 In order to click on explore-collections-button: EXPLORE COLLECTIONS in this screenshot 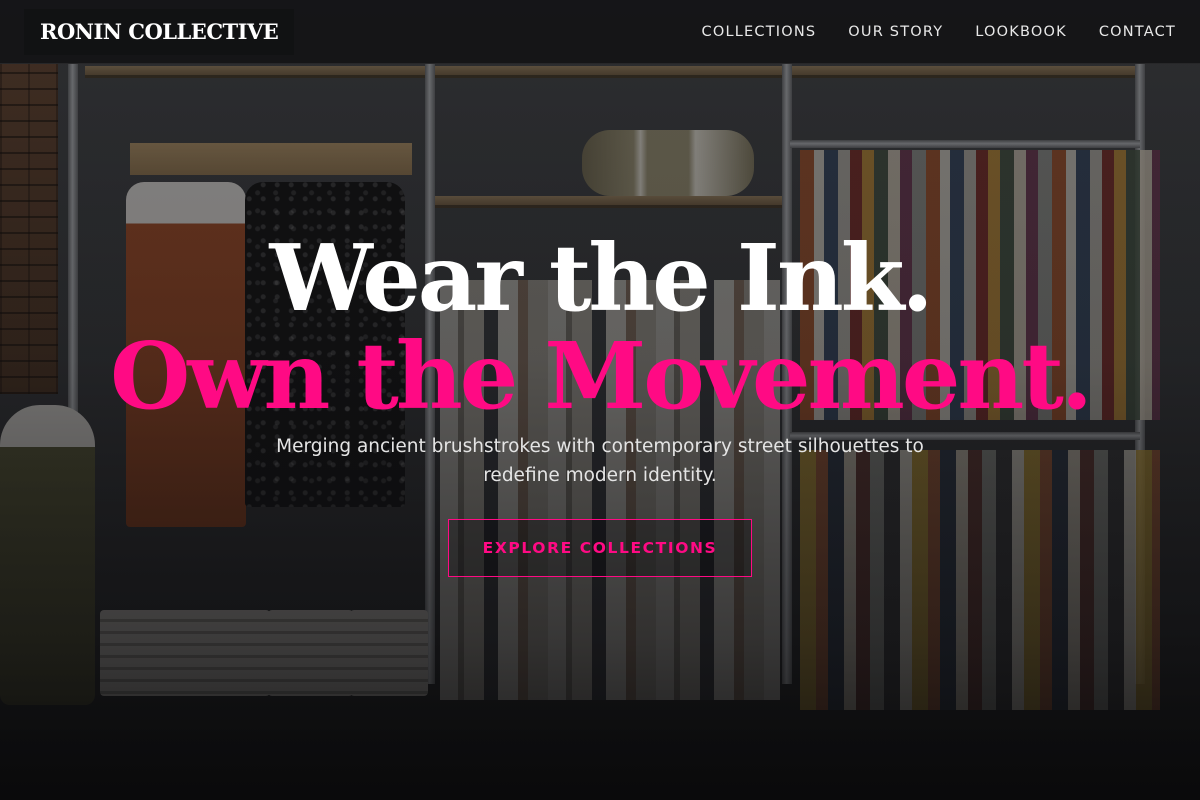, I will do `click(600, 548)`.